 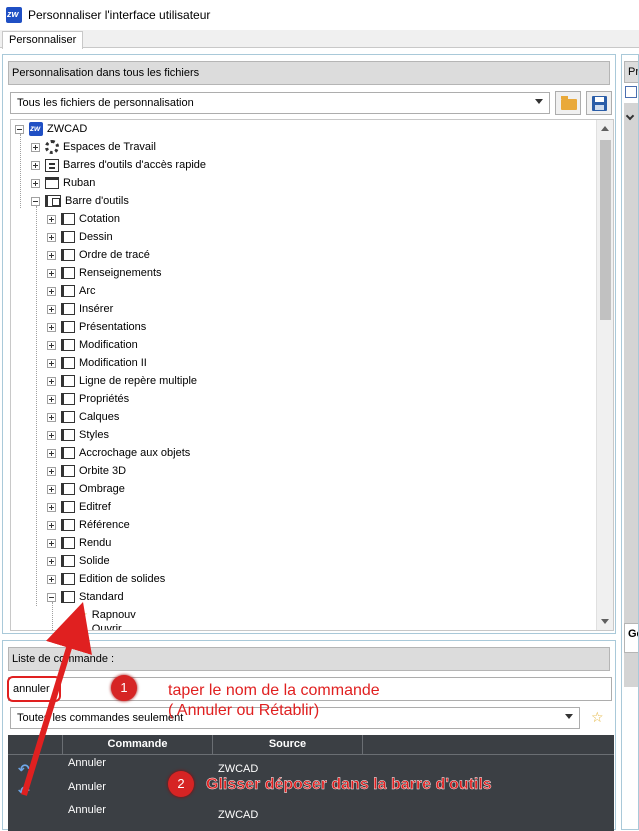 I want to click on tree-node-toolbar: Accrochage aux objets, so click(x=118, y=453).